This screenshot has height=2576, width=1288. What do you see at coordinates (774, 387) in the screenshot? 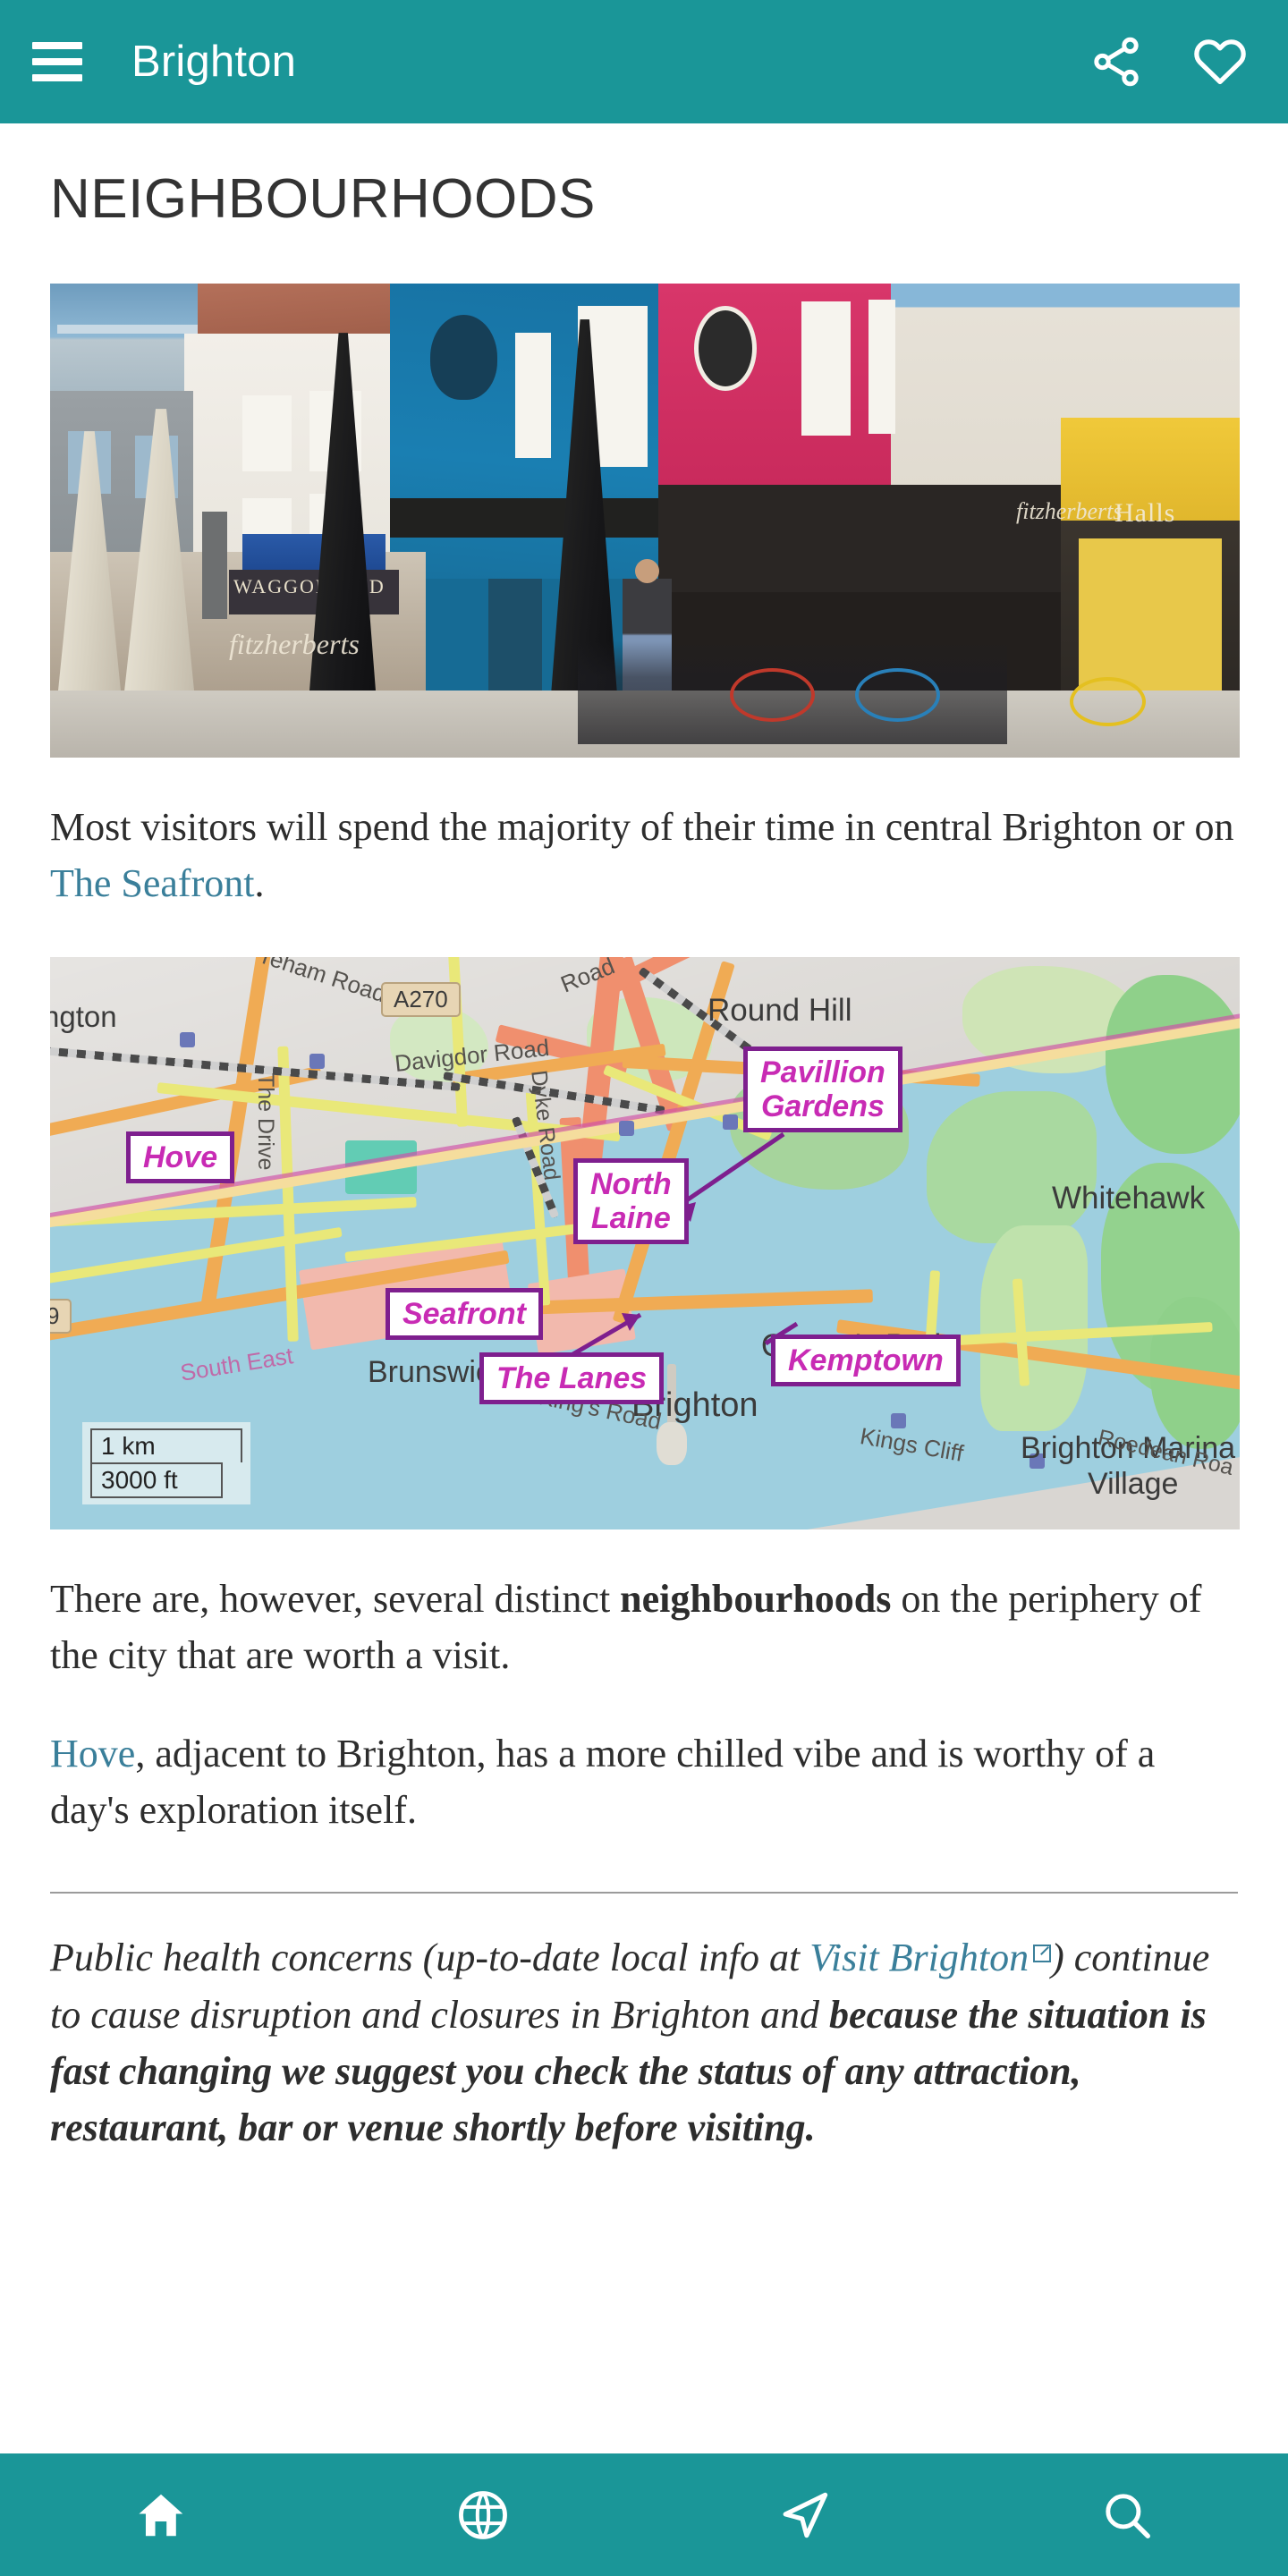
I see `photo-pink-building` at bounding box center [774, 387].